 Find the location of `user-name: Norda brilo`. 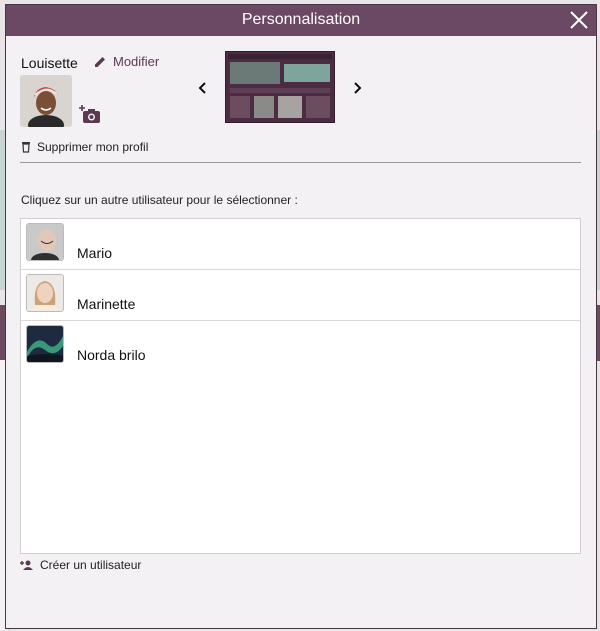

user-name: Norda brilo is located at coordinates (111, 355).